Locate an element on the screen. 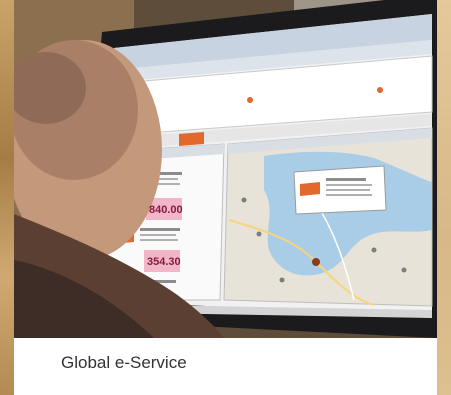 Image resolution: width=451 pixels, height=395 pixels. price-label-1: 840.00 is located at coordinates (166, 210).